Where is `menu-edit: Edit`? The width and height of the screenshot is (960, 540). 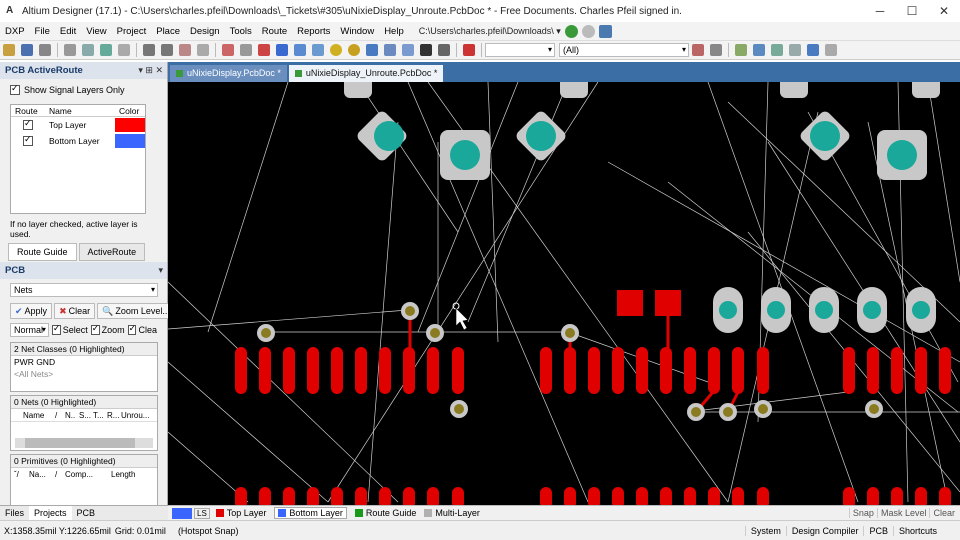 menu-edit: Edit is located at coordinates (68, 31).